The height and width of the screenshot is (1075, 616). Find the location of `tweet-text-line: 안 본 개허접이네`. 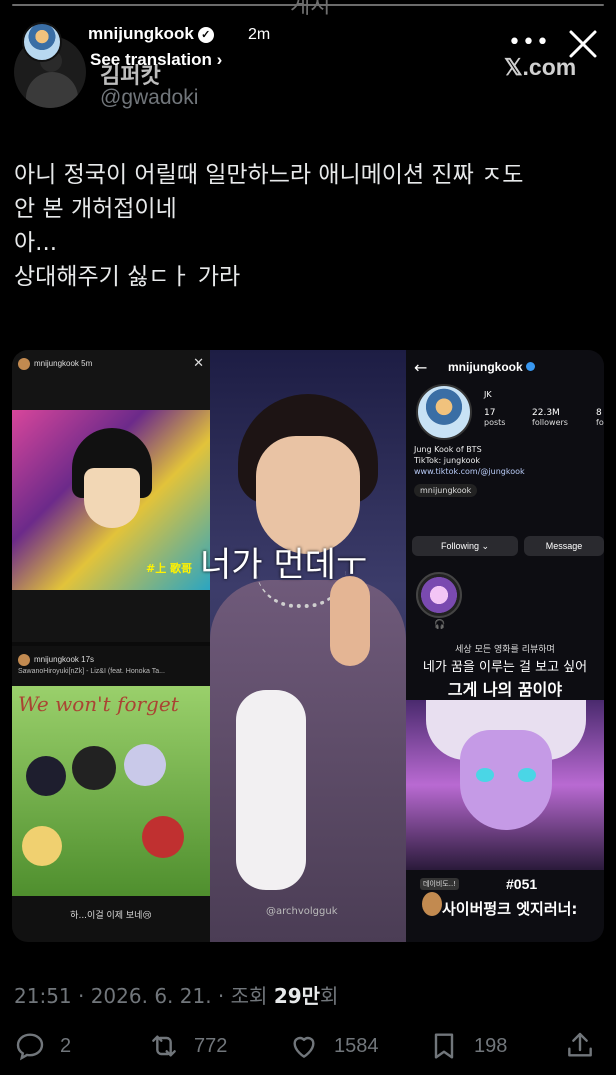

tweet-text-line: 안 본 개허접이네 is located at coordinates (95, 209).